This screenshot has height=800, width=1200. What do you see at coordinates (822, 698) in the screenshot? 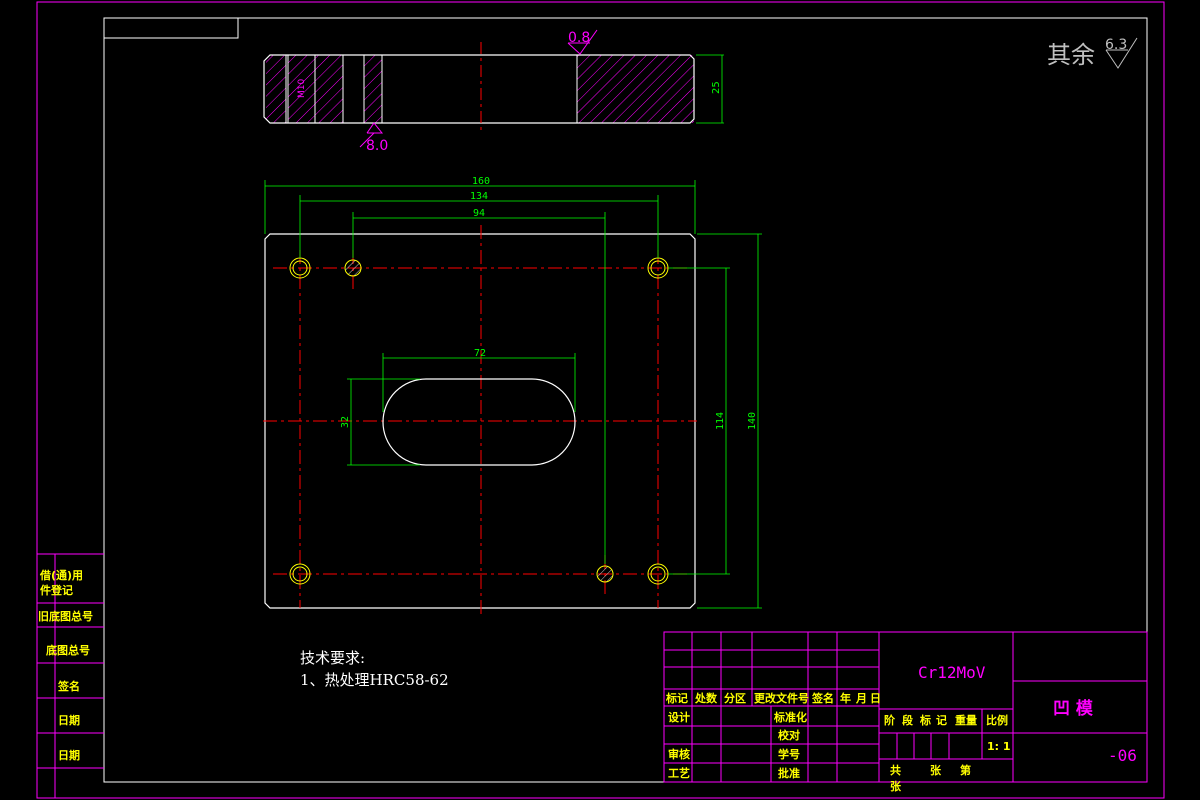
I see `rev-header-sign: 签名` at bounding box center [822, 698].